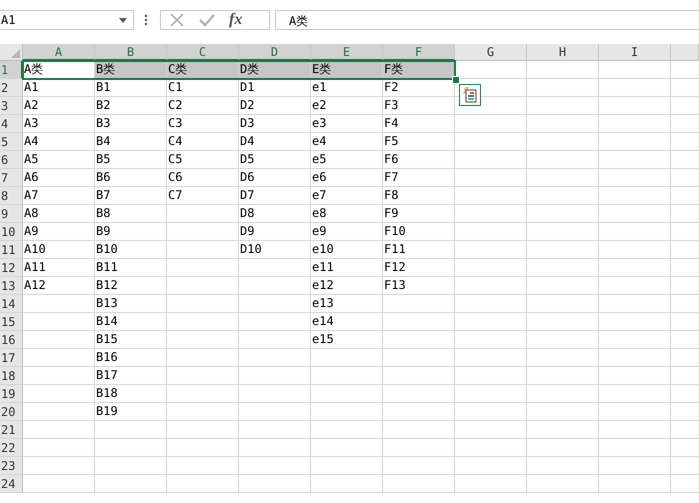 Image resolution: width=699 pixels, height=503 pixels. I want to click on quick-analysis-button, so click(470, 95).